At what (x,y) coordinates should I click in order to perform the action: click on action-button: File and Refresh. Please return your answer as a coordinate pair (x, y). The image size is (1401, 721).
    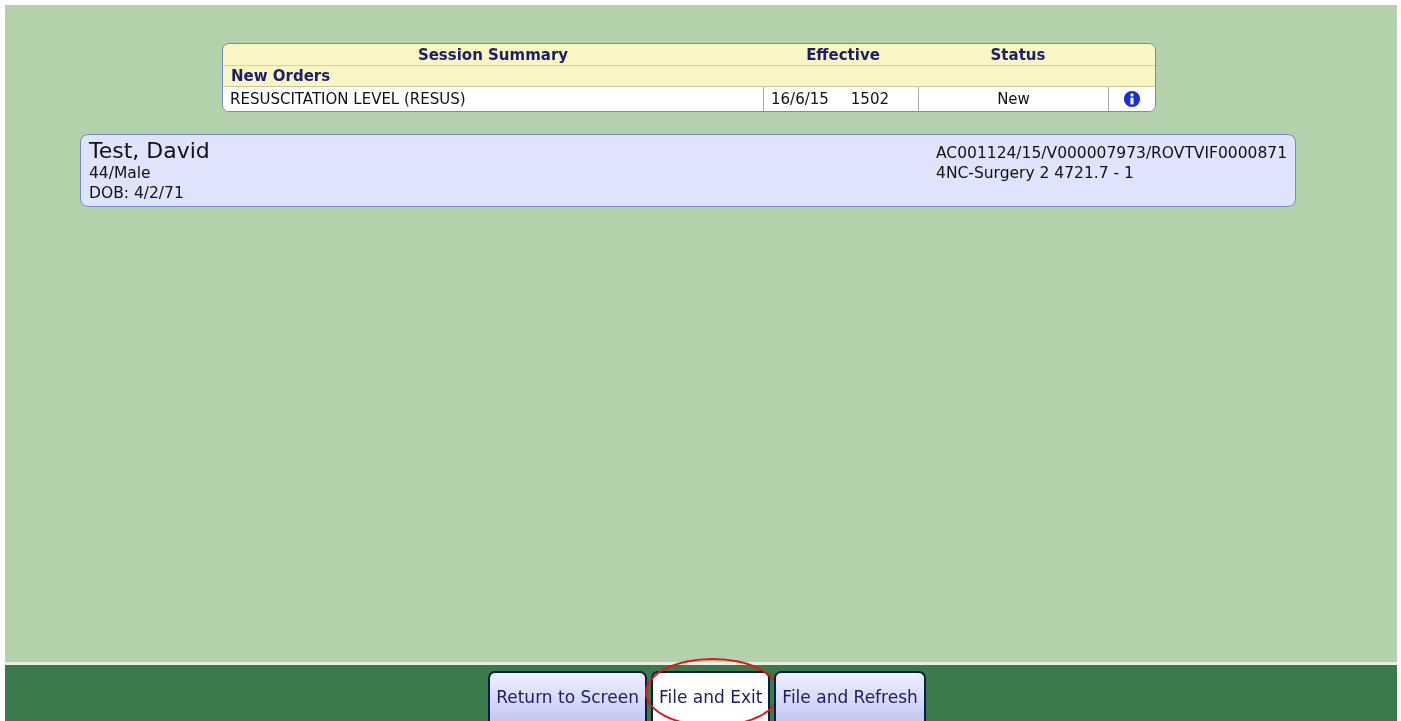
    Looking at the image, I should click on (850, 696).